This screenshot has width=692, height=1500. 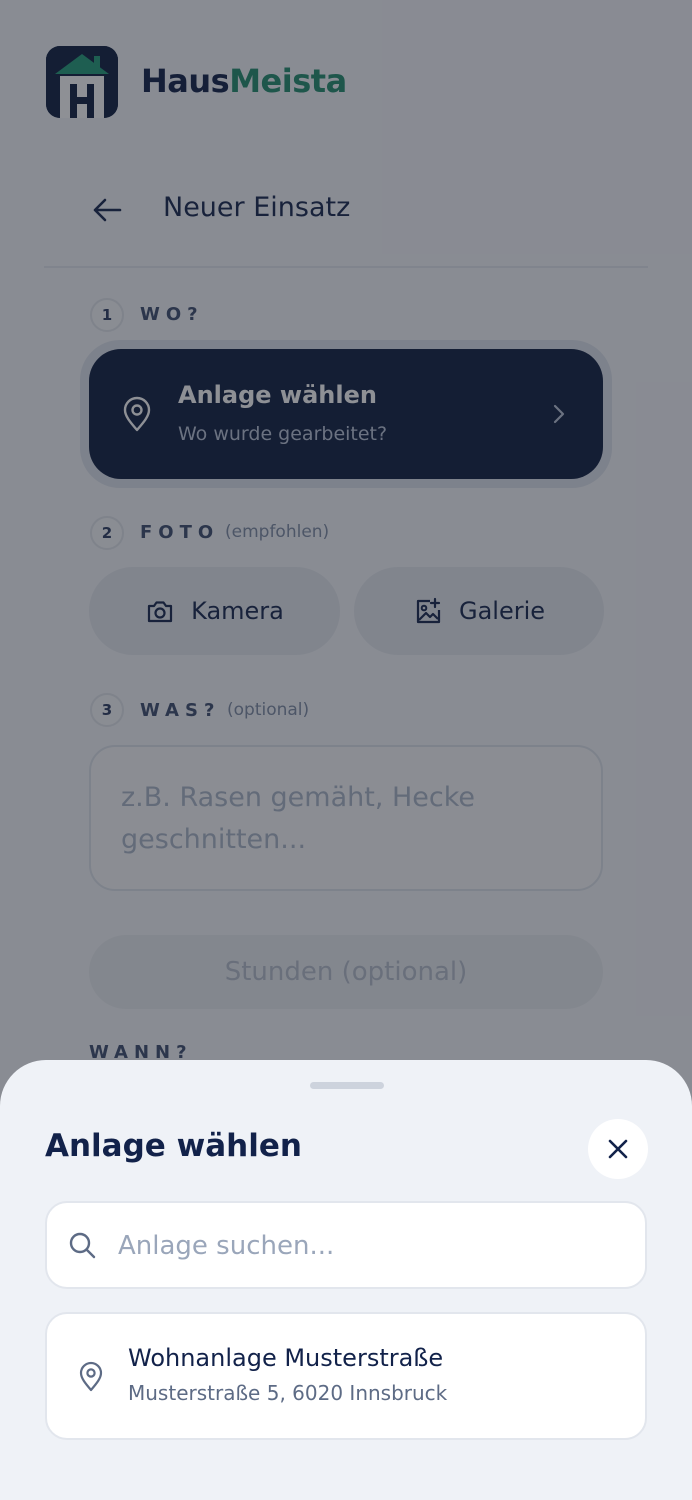 I want to click on sheet-title: Anlage wählen, so click(x=173, y=1146).